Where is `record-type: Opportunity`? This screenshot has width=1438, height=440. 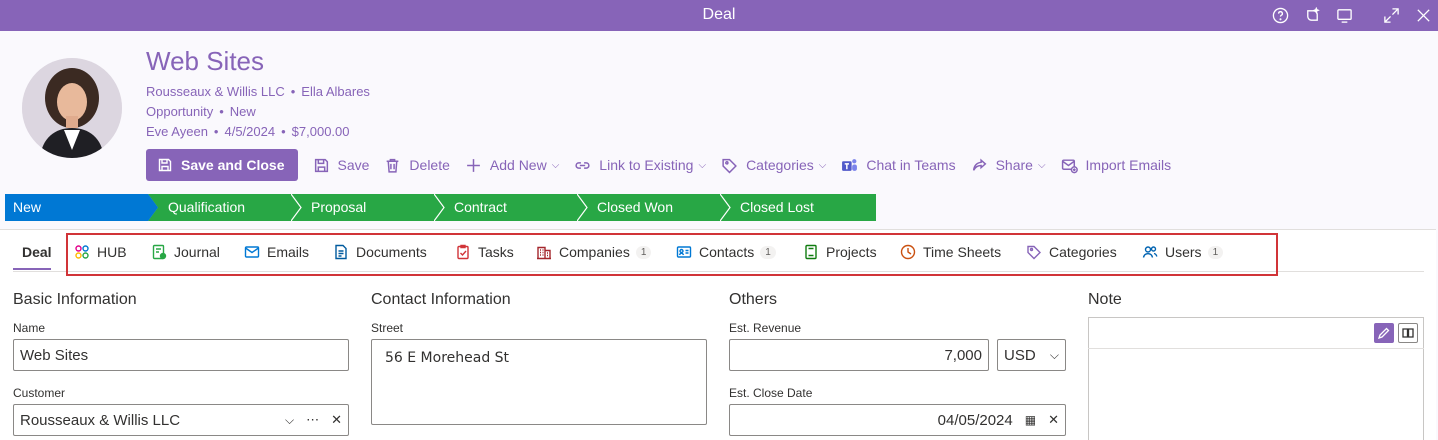 record-type: Opportunity is located at coordinates (180, 111).